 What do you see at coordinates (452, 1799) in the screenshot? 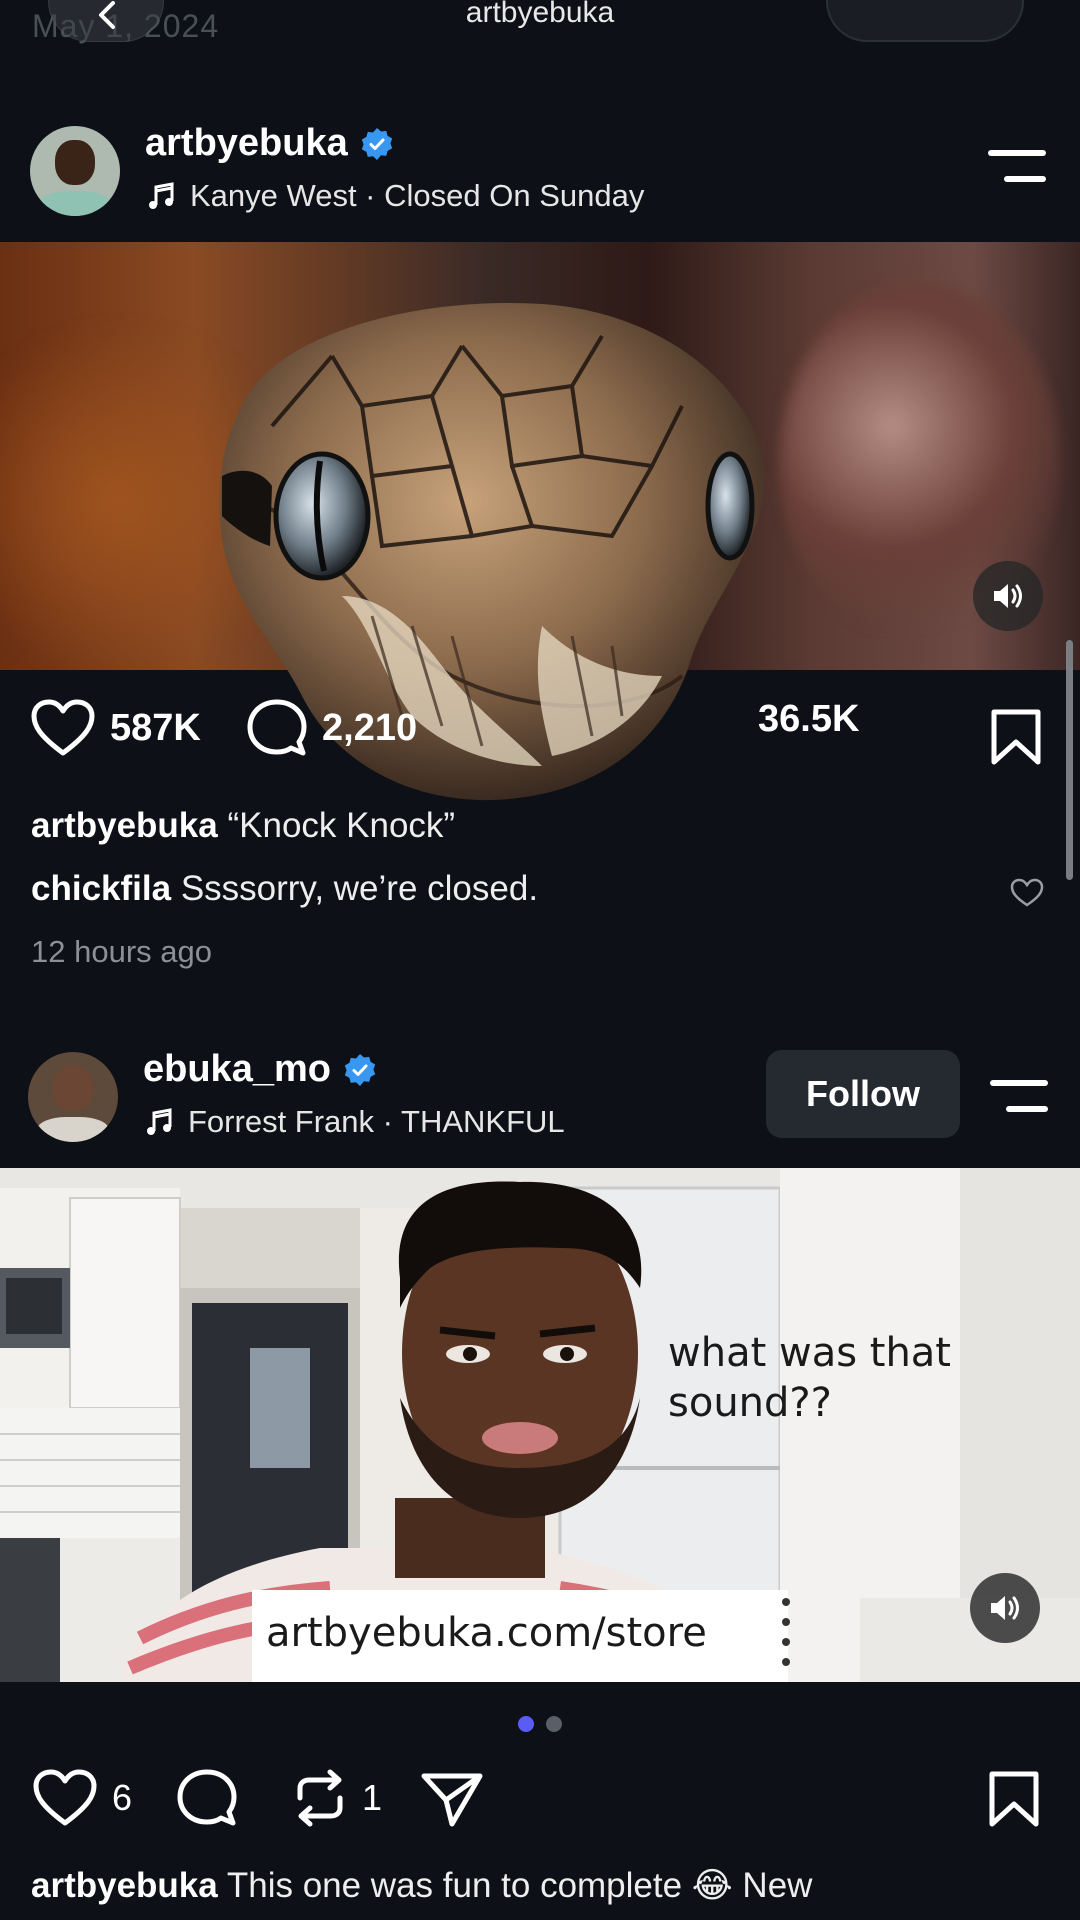
I see `share-icon` at bounding box center [452, 1799].